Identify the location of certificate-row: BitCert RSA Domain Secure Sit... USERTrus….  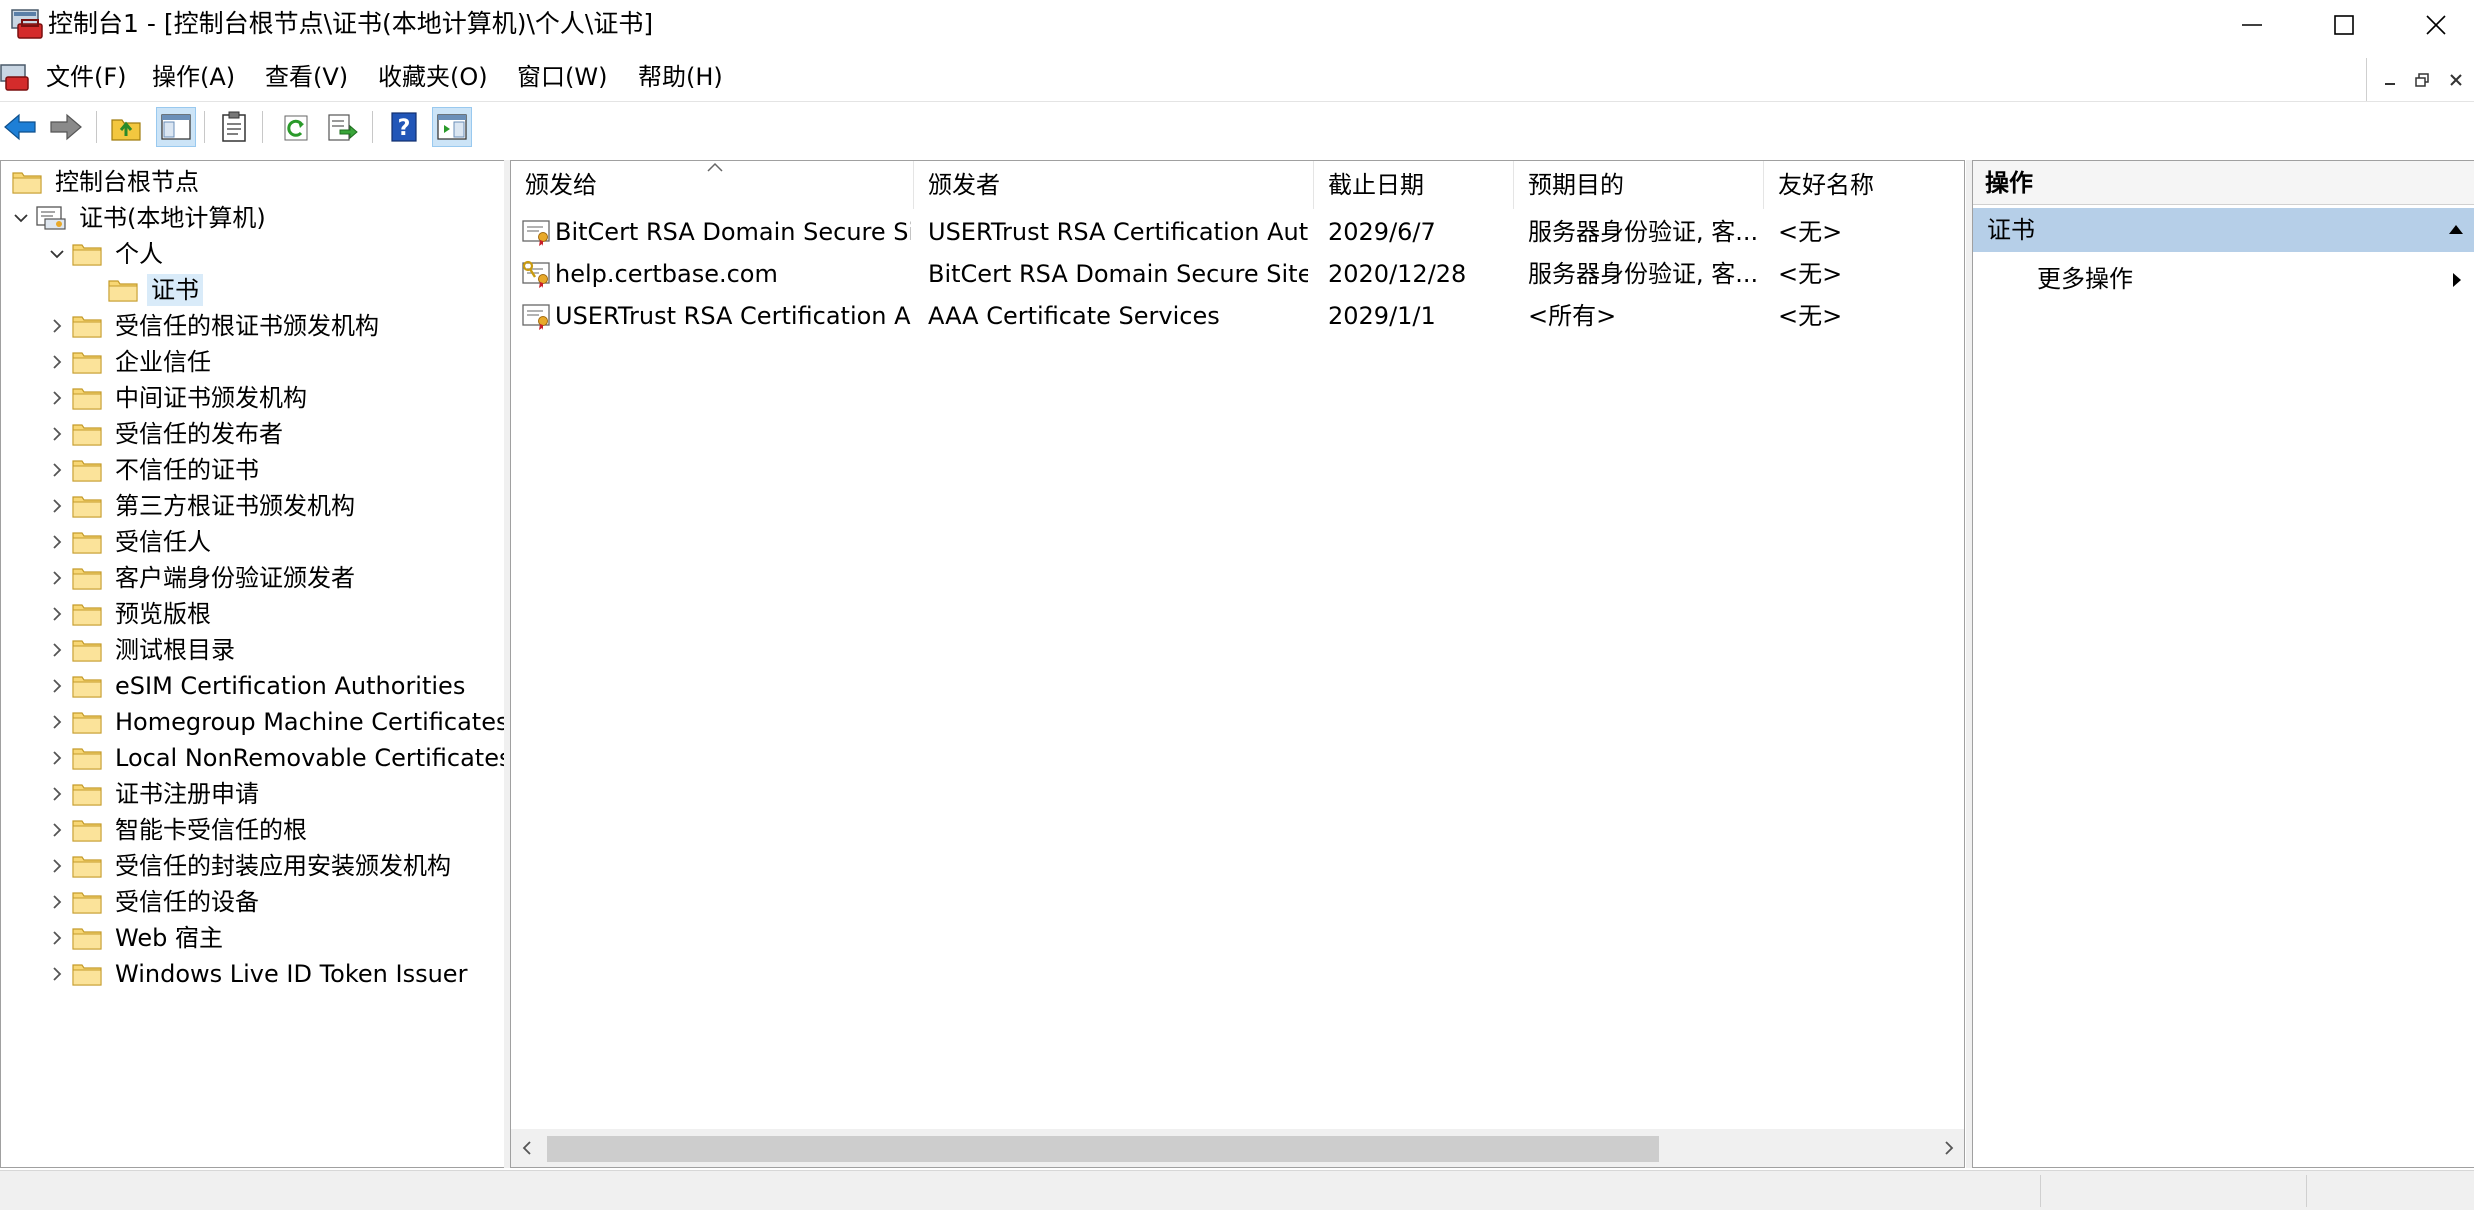
(1237, 232).